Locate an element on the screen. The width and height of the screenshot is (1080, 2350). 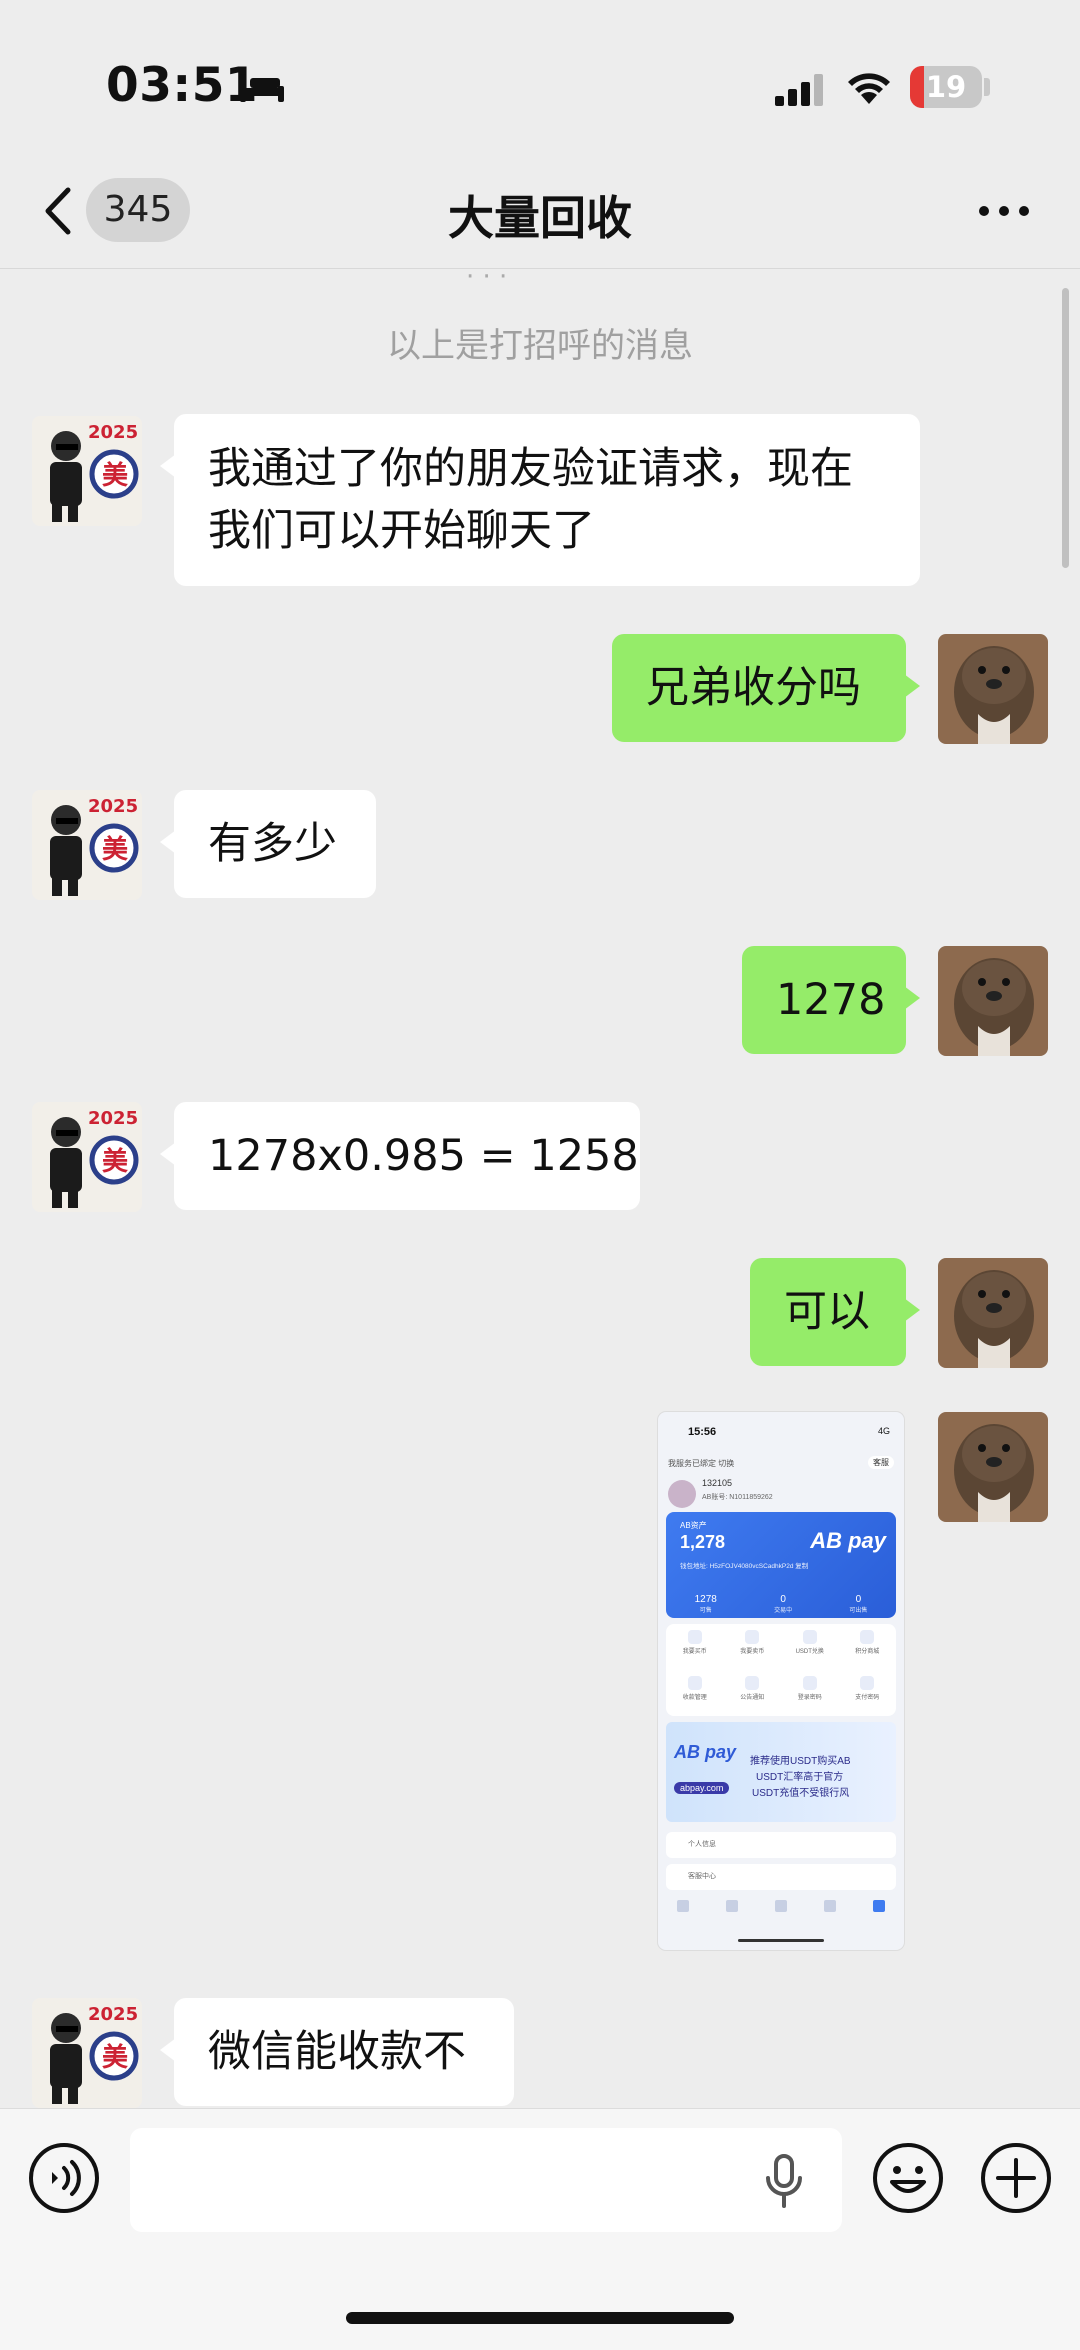
emoji-icon is located at coordinates (908, 2178).